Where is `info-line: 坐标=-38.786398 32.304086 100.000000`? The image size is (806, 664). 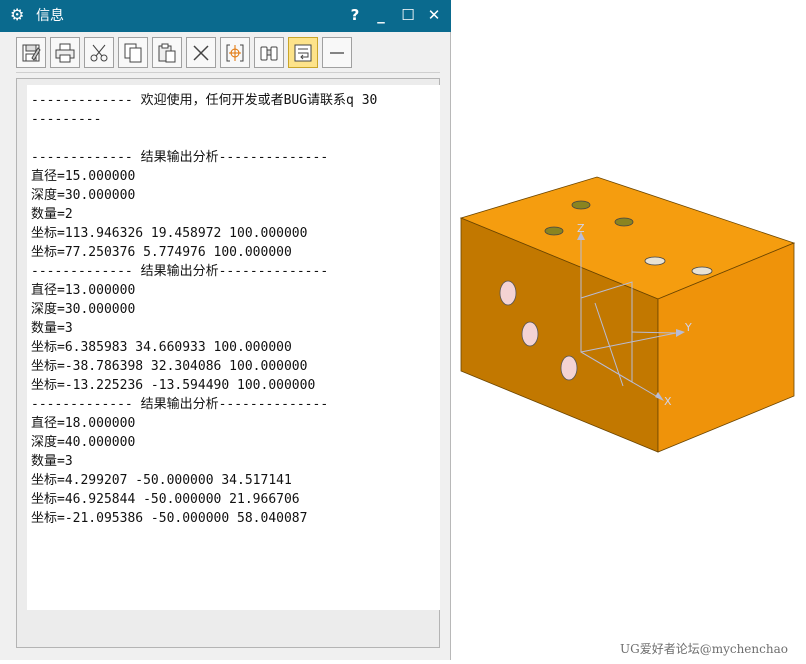 info-line: 坐标=-38.786398 32.304086 100.000000 is located at coordinates (169, 366).